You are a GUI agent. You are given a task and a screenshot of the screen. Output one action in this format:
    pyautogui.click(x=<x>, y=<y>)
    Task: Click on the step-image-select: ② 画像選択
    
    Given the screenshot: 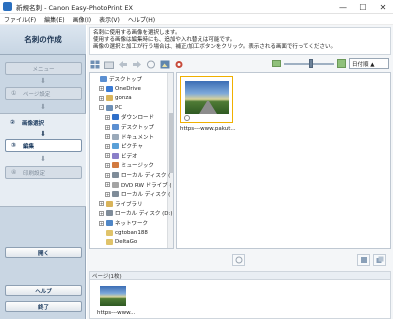 What is the action you would take?
    pyautogui.click(x=43, y=122)
    